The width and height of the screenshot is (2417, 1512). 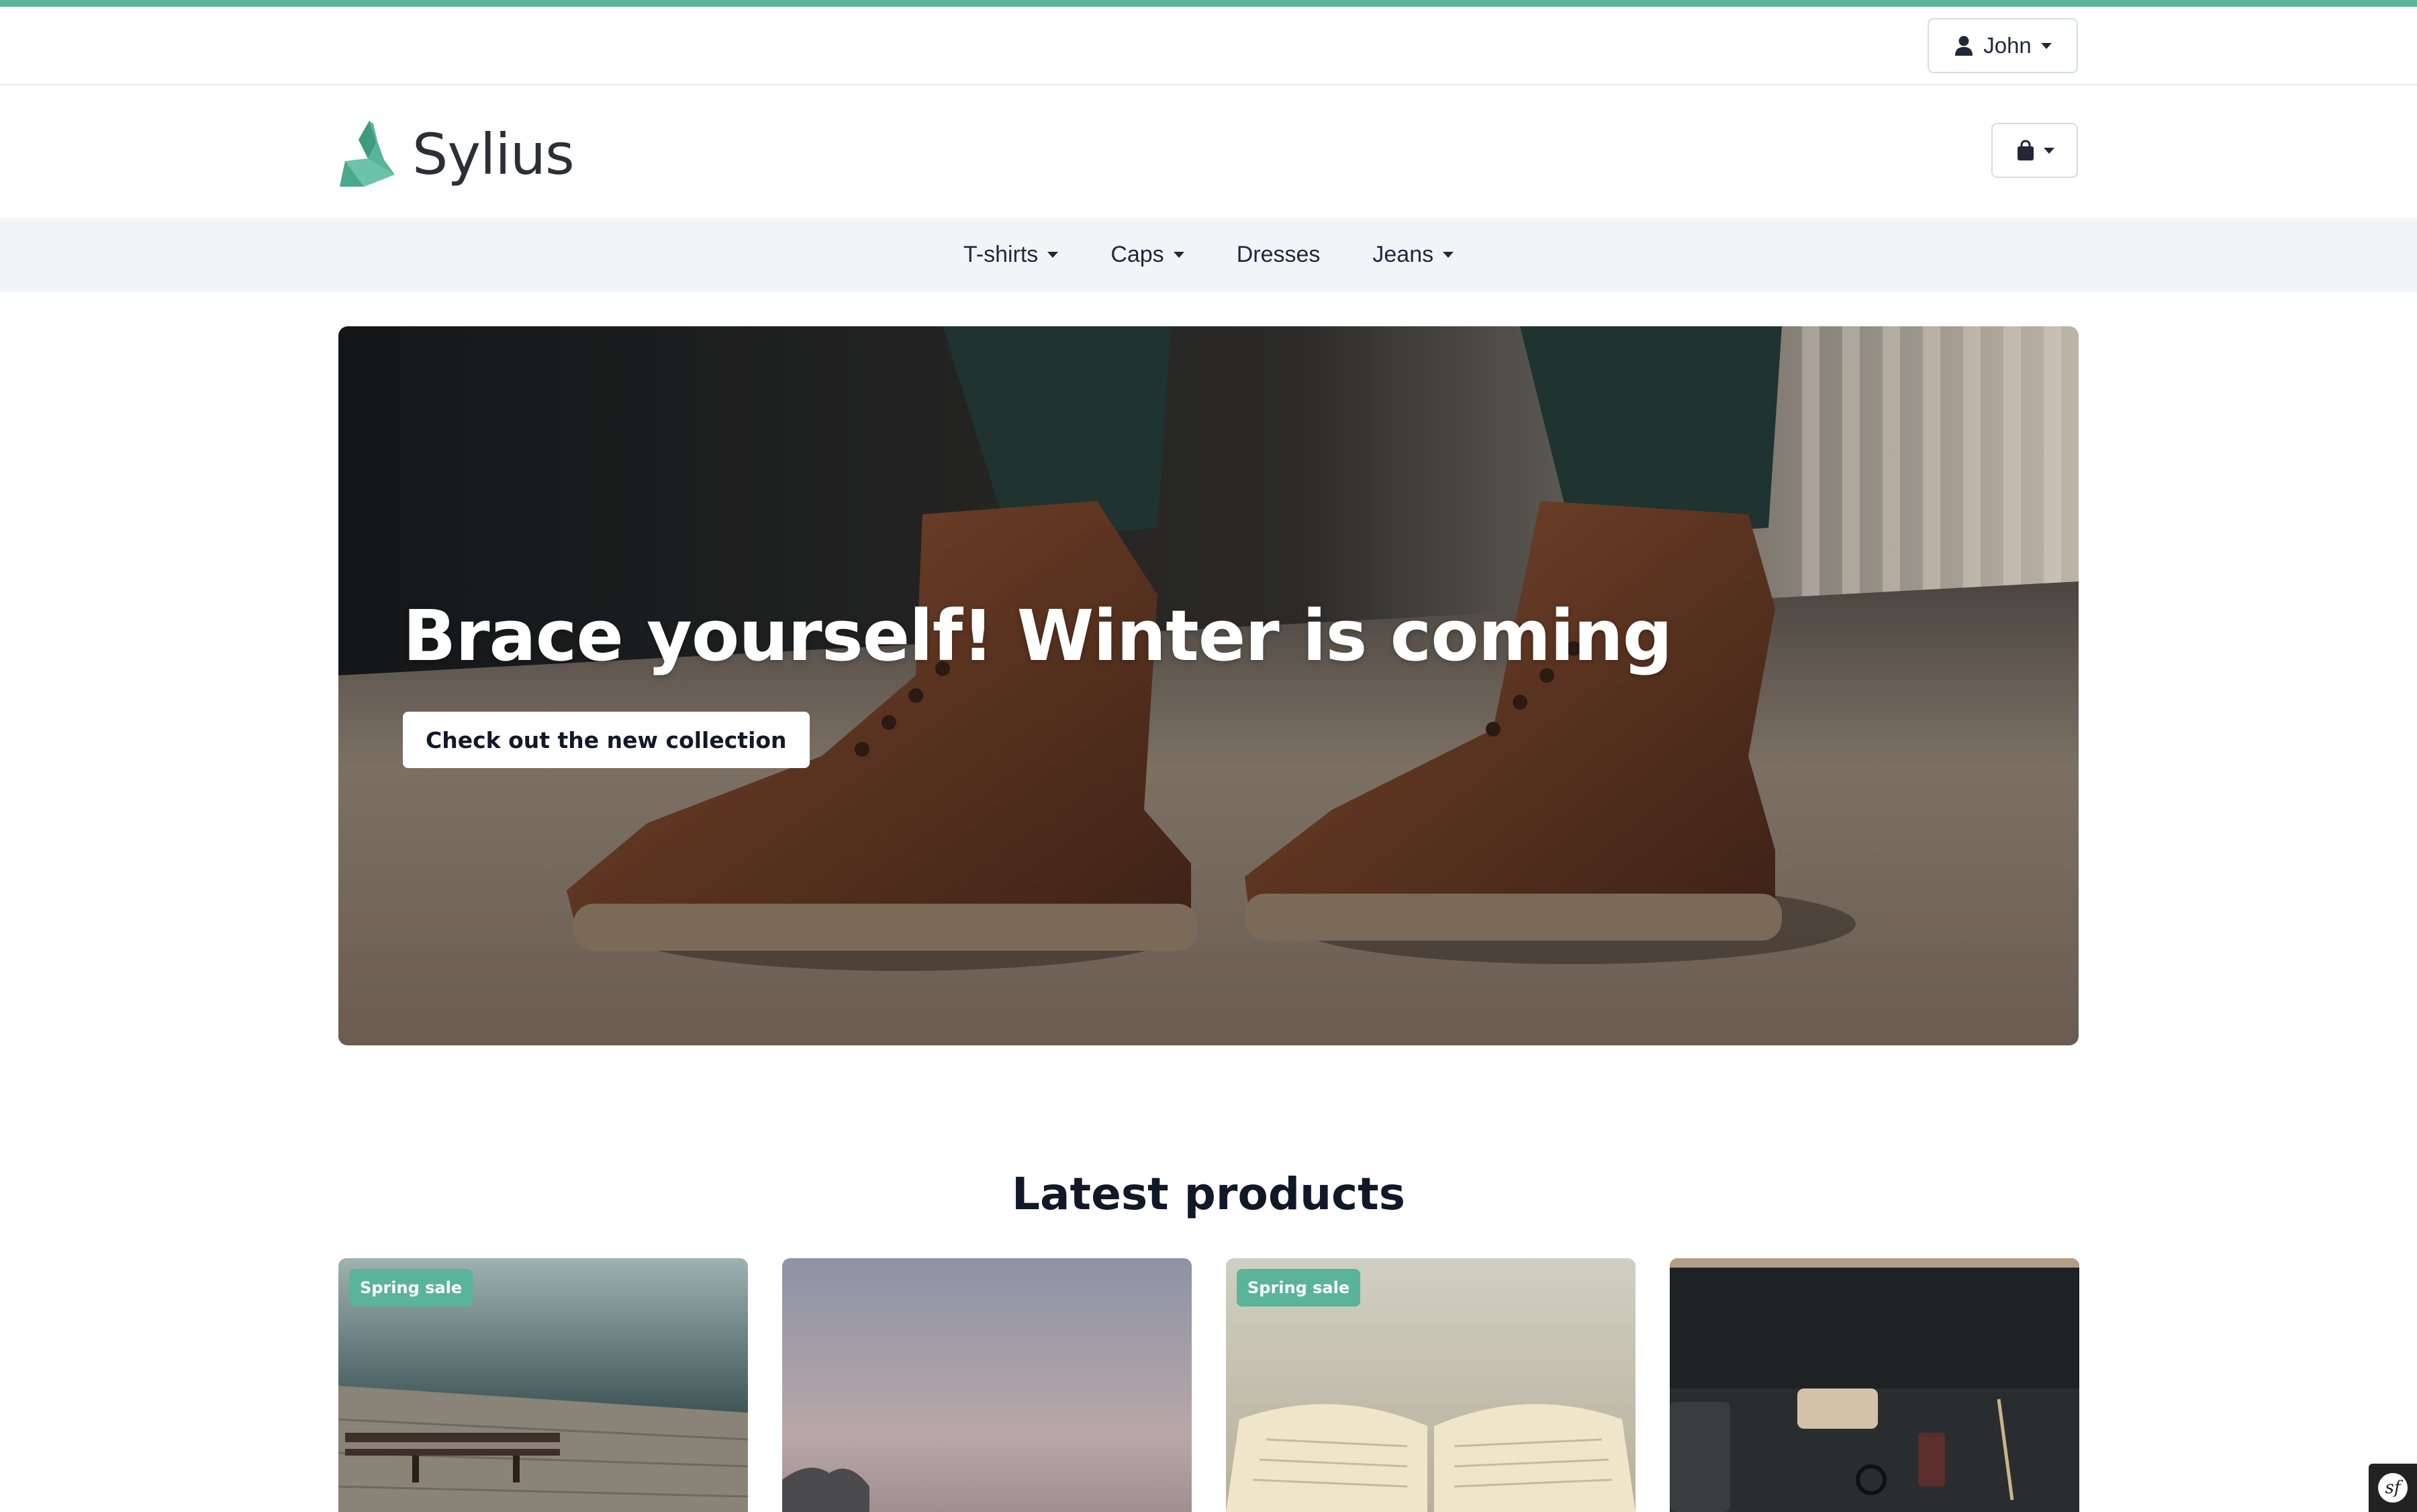 I want to click on site-header: Sylius, so click(x=1208, y=151).